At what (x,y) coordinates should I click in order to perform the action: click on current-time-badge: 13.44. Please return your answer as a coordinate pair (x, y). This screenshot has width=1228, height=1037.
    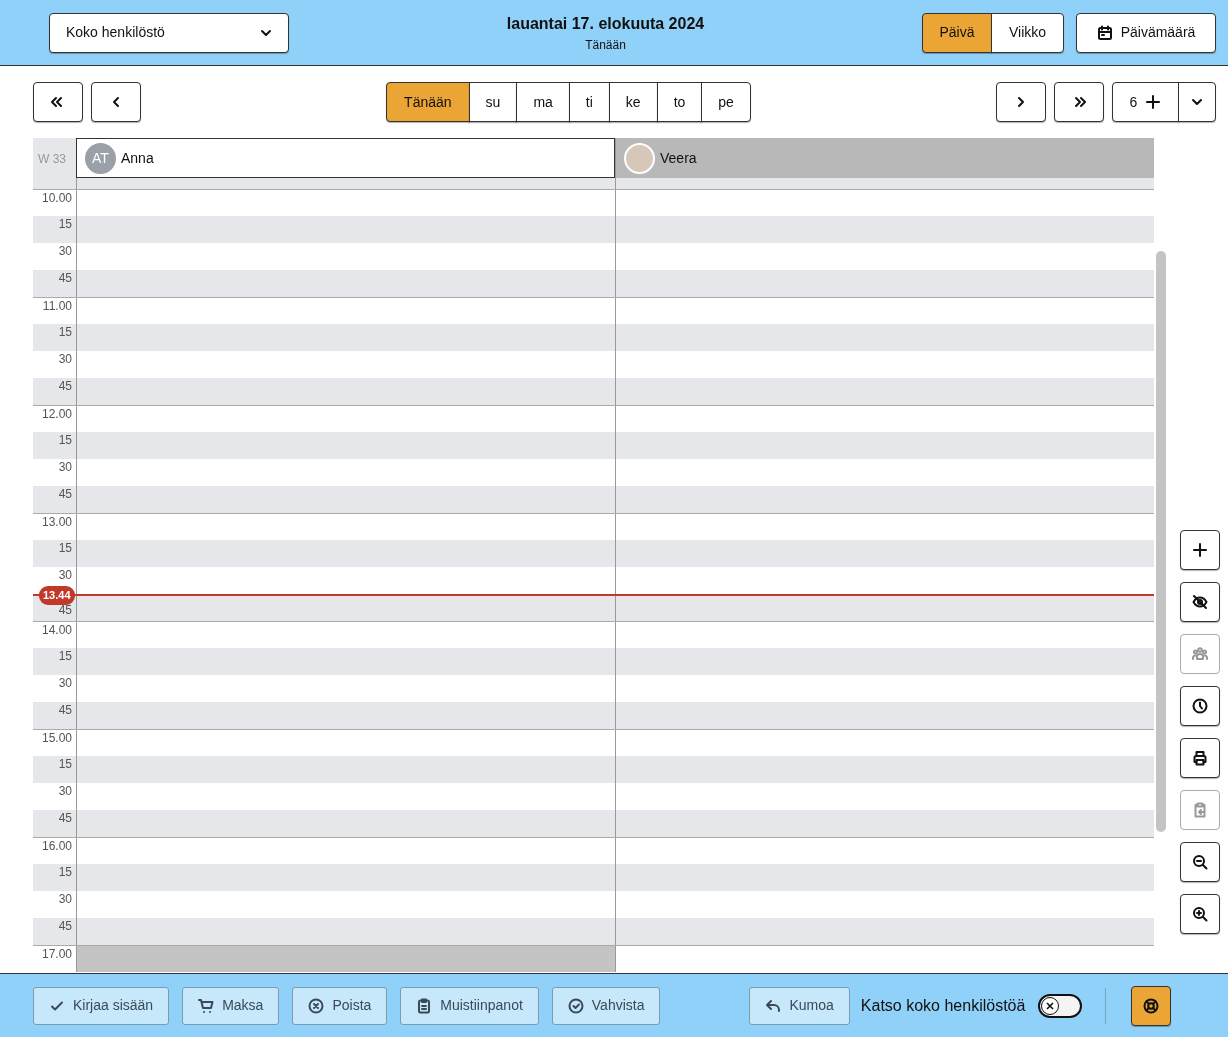
    Looking at the image, I should click on (57, 595).